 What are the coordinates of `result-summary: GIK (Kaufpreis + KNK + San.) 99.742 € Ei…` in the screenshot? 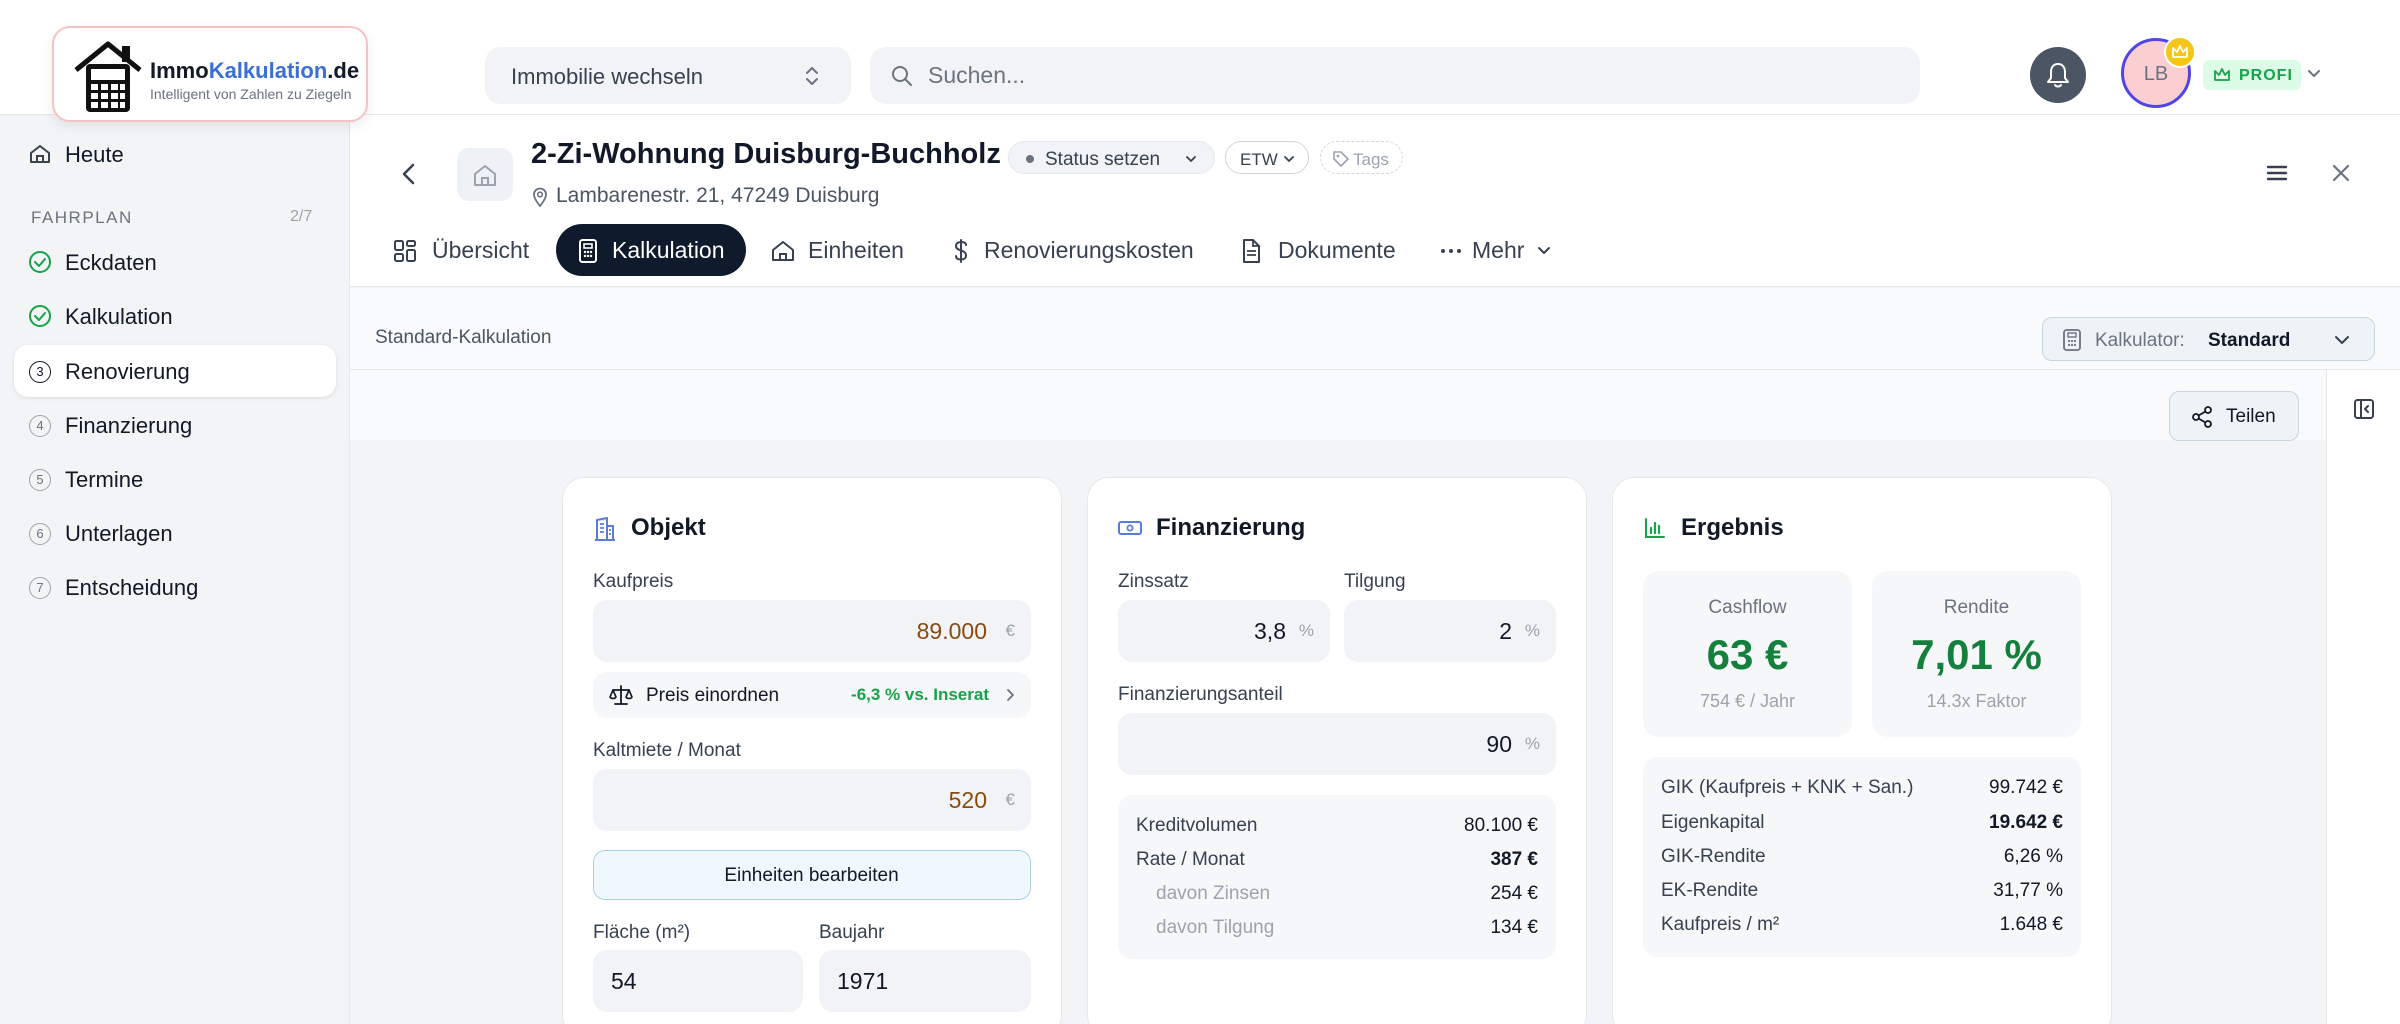 It's located at (1862, 857).